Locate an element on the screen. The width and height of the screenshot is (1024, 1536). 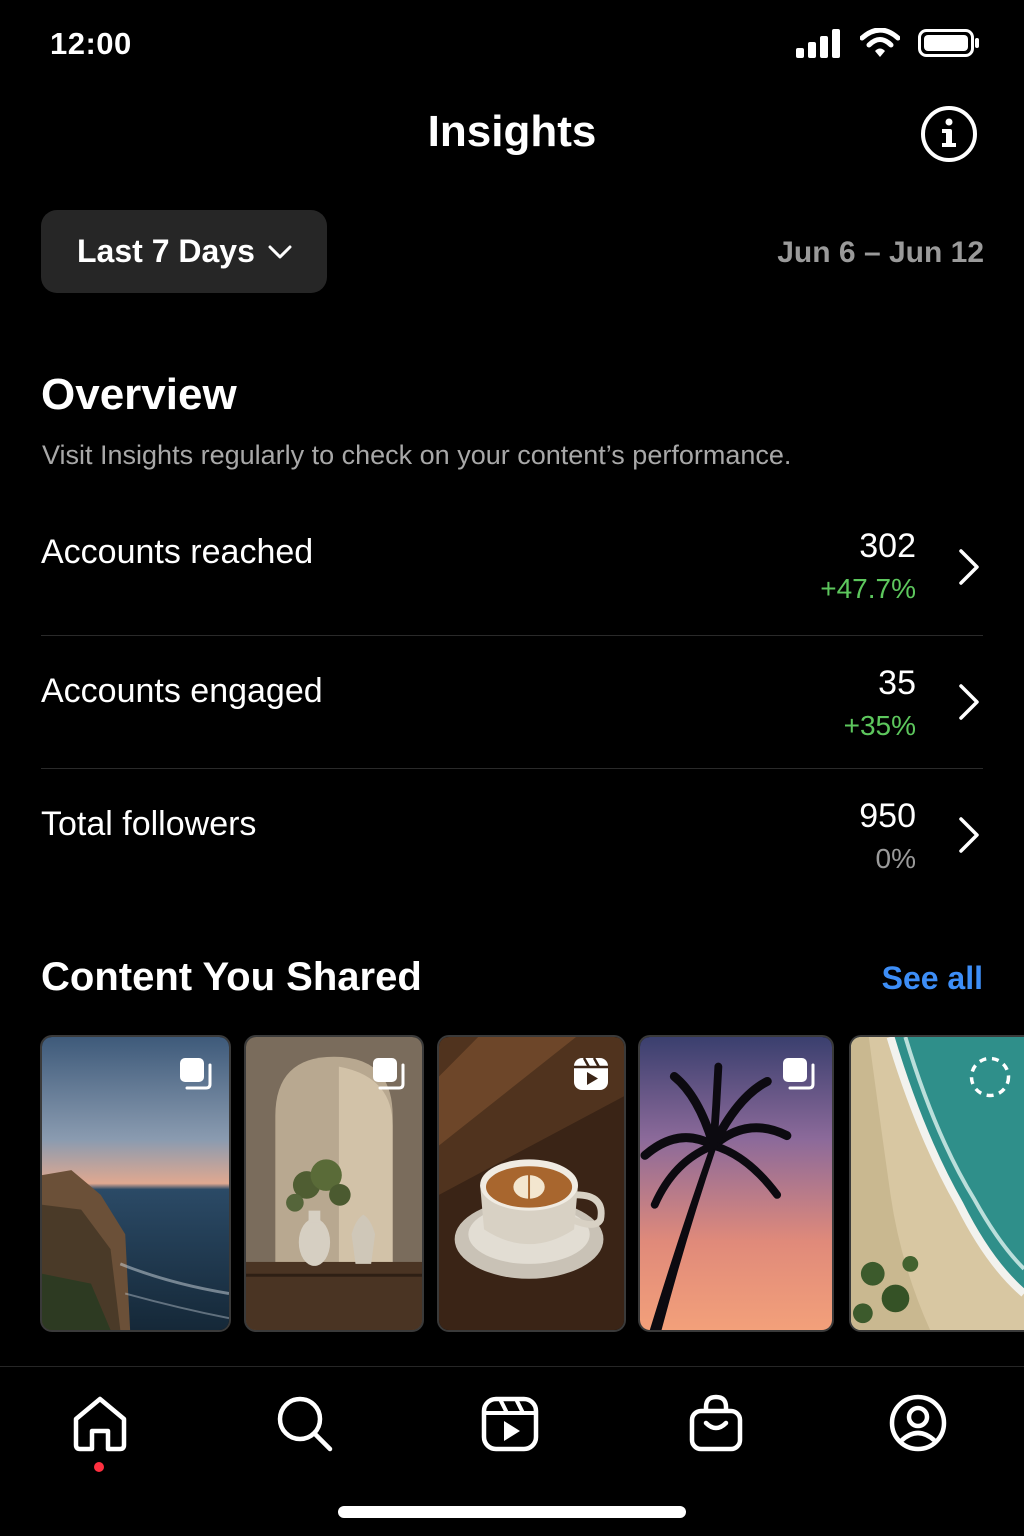
tab-home is located at coordinates (100, 1423).